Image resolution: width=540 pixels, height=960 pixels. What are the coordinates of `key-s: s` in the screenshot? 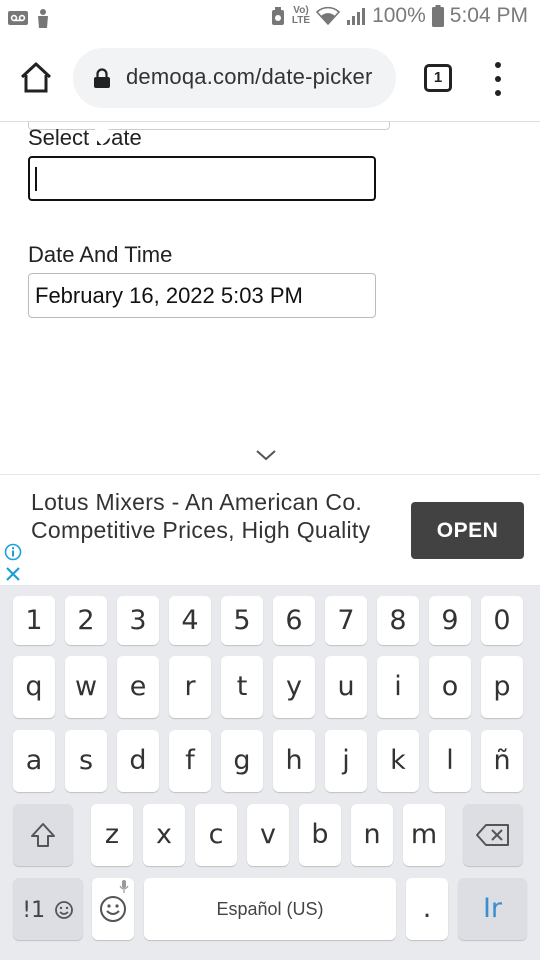 It's located at (86, 761).